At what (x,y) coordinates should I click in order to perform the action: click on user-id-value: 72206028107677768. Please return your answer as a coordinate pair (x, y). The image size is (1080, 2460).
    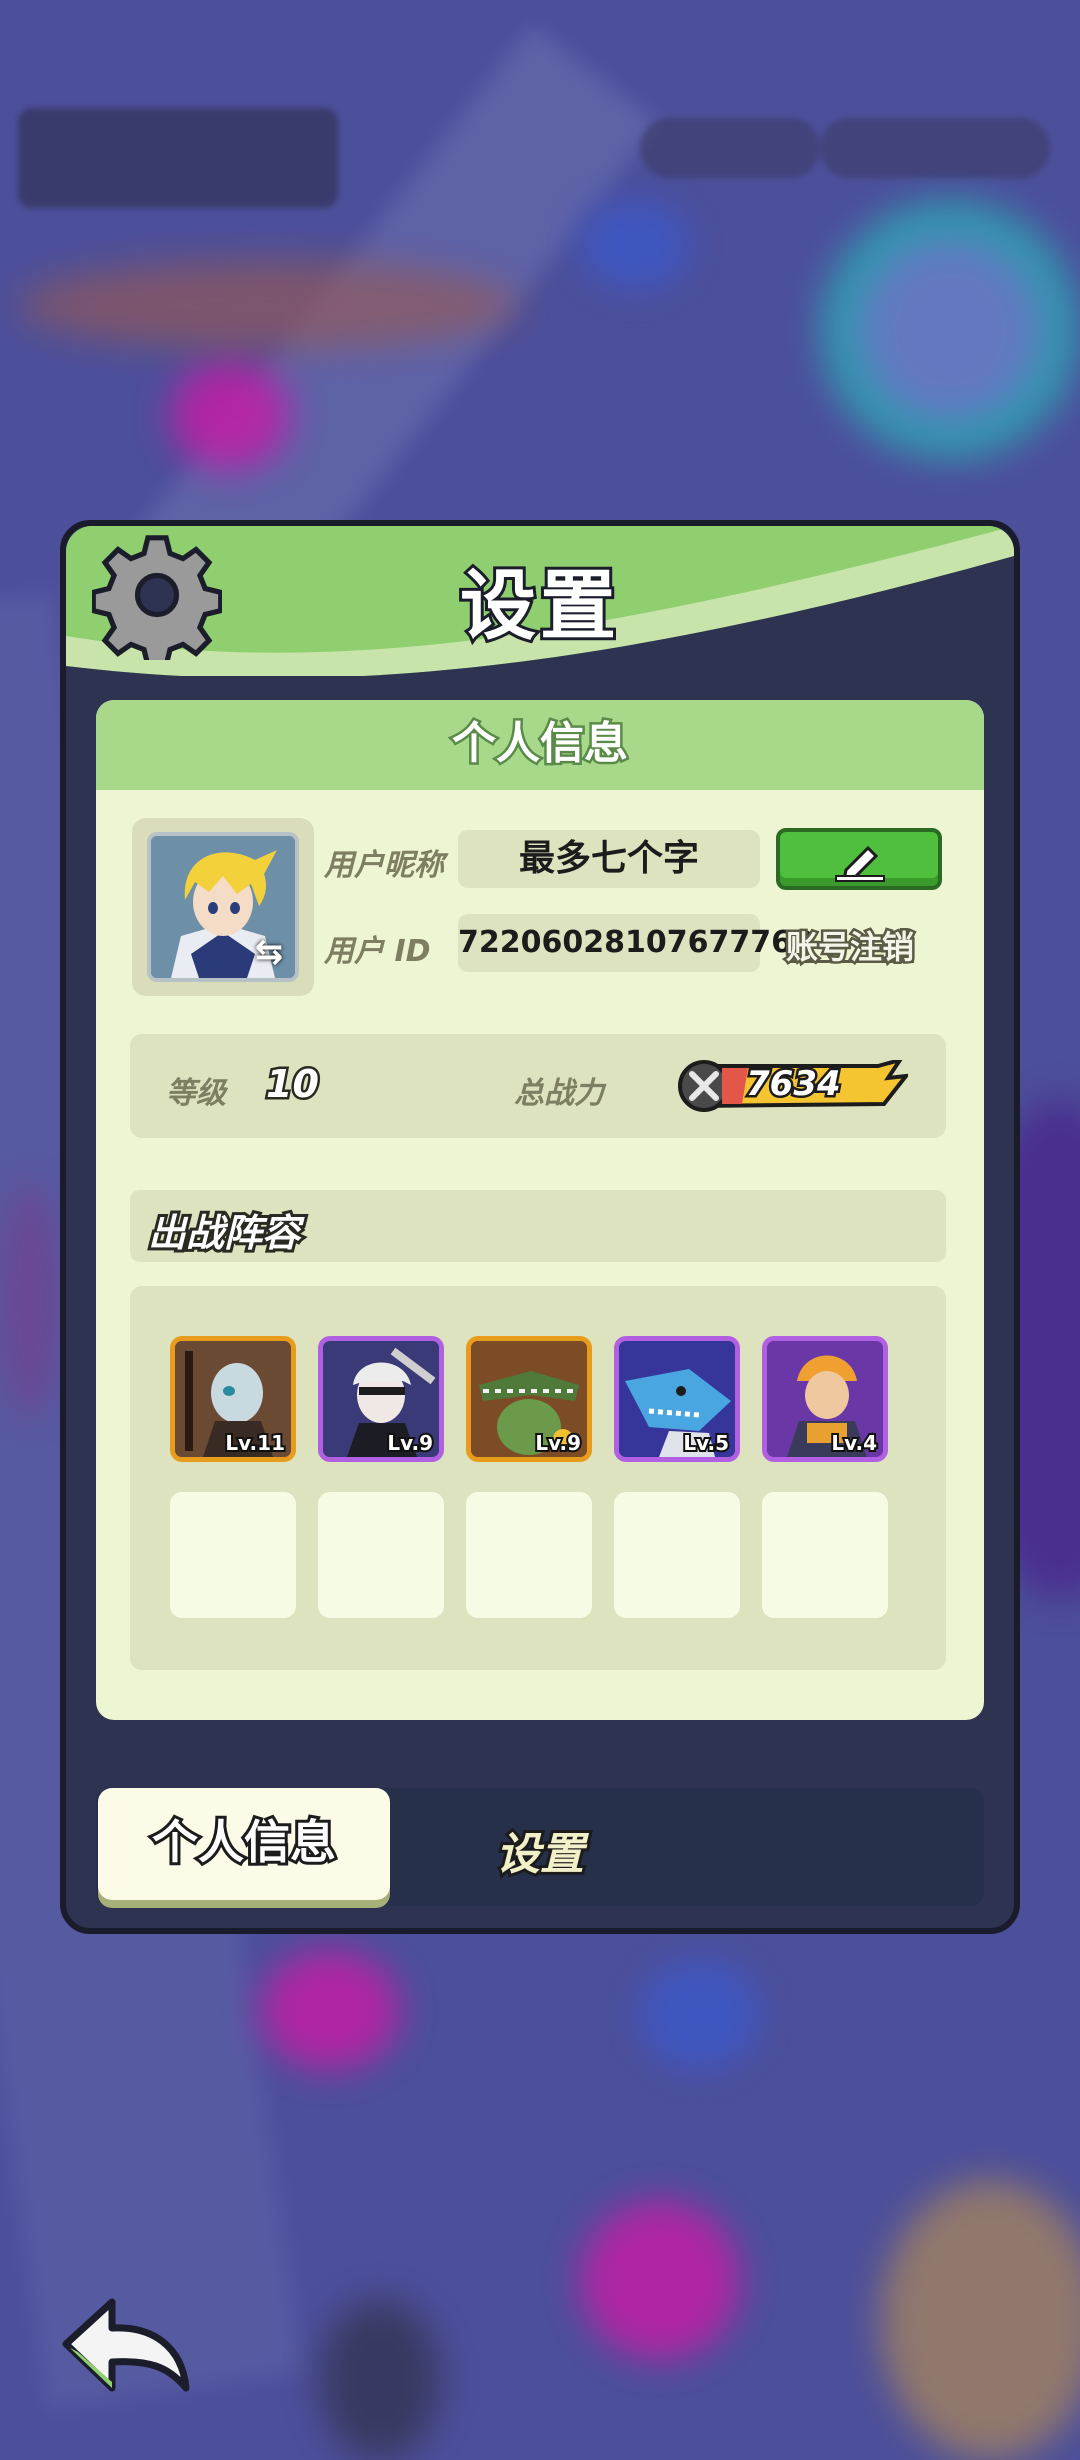
    Looking at the image, I should click on (635, 943).